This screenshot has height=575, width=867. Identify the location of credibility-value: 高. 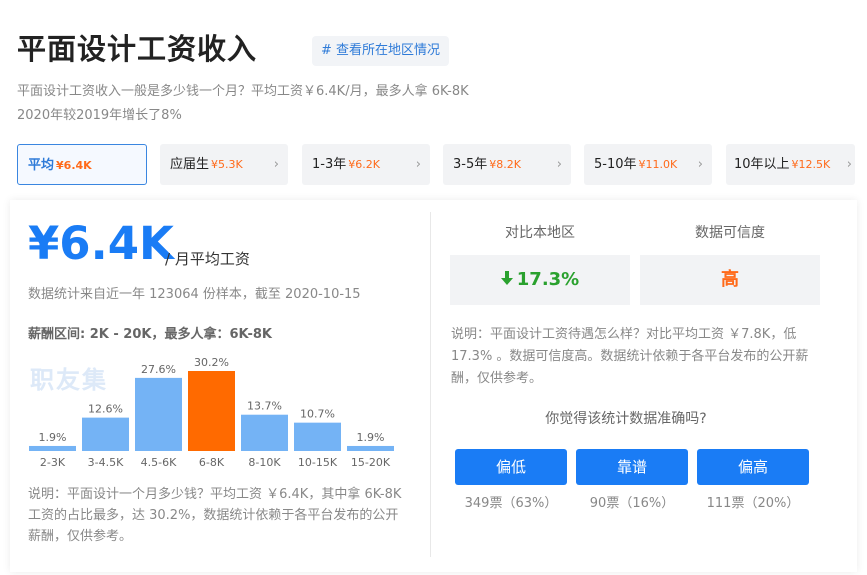
(730, 279).